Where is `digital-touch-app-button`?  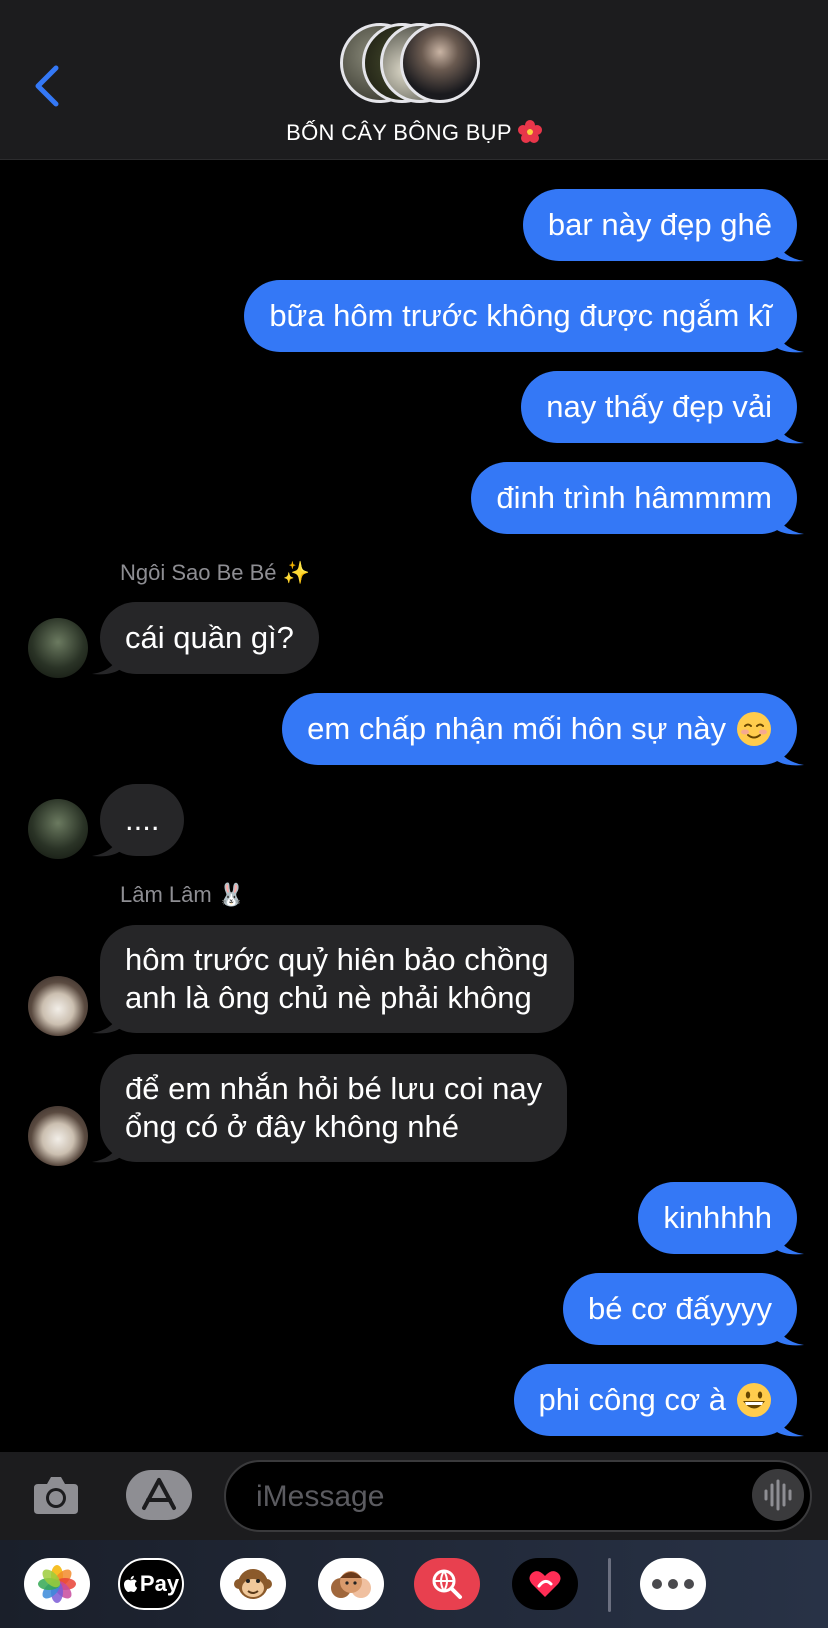
digital-touch-app-button is located at coordinates (545, 1584).